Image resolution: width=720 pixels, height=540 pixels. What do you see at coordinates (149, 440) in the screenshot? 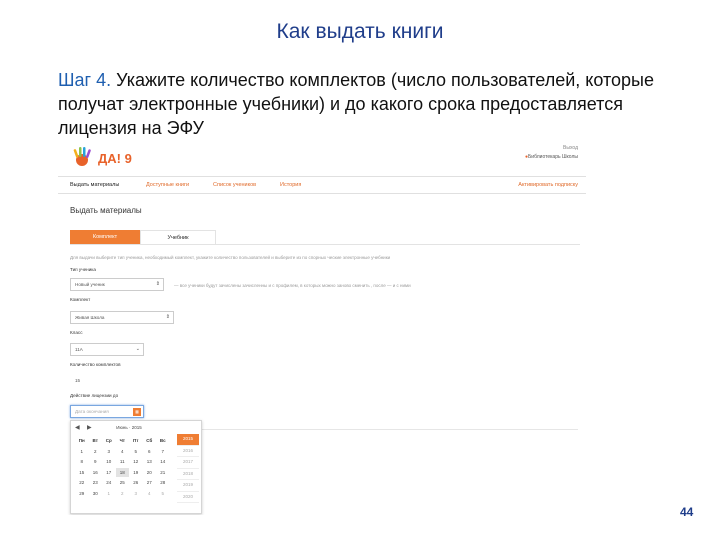
I see `weekday: Сб` at bounding box center [149, 440].